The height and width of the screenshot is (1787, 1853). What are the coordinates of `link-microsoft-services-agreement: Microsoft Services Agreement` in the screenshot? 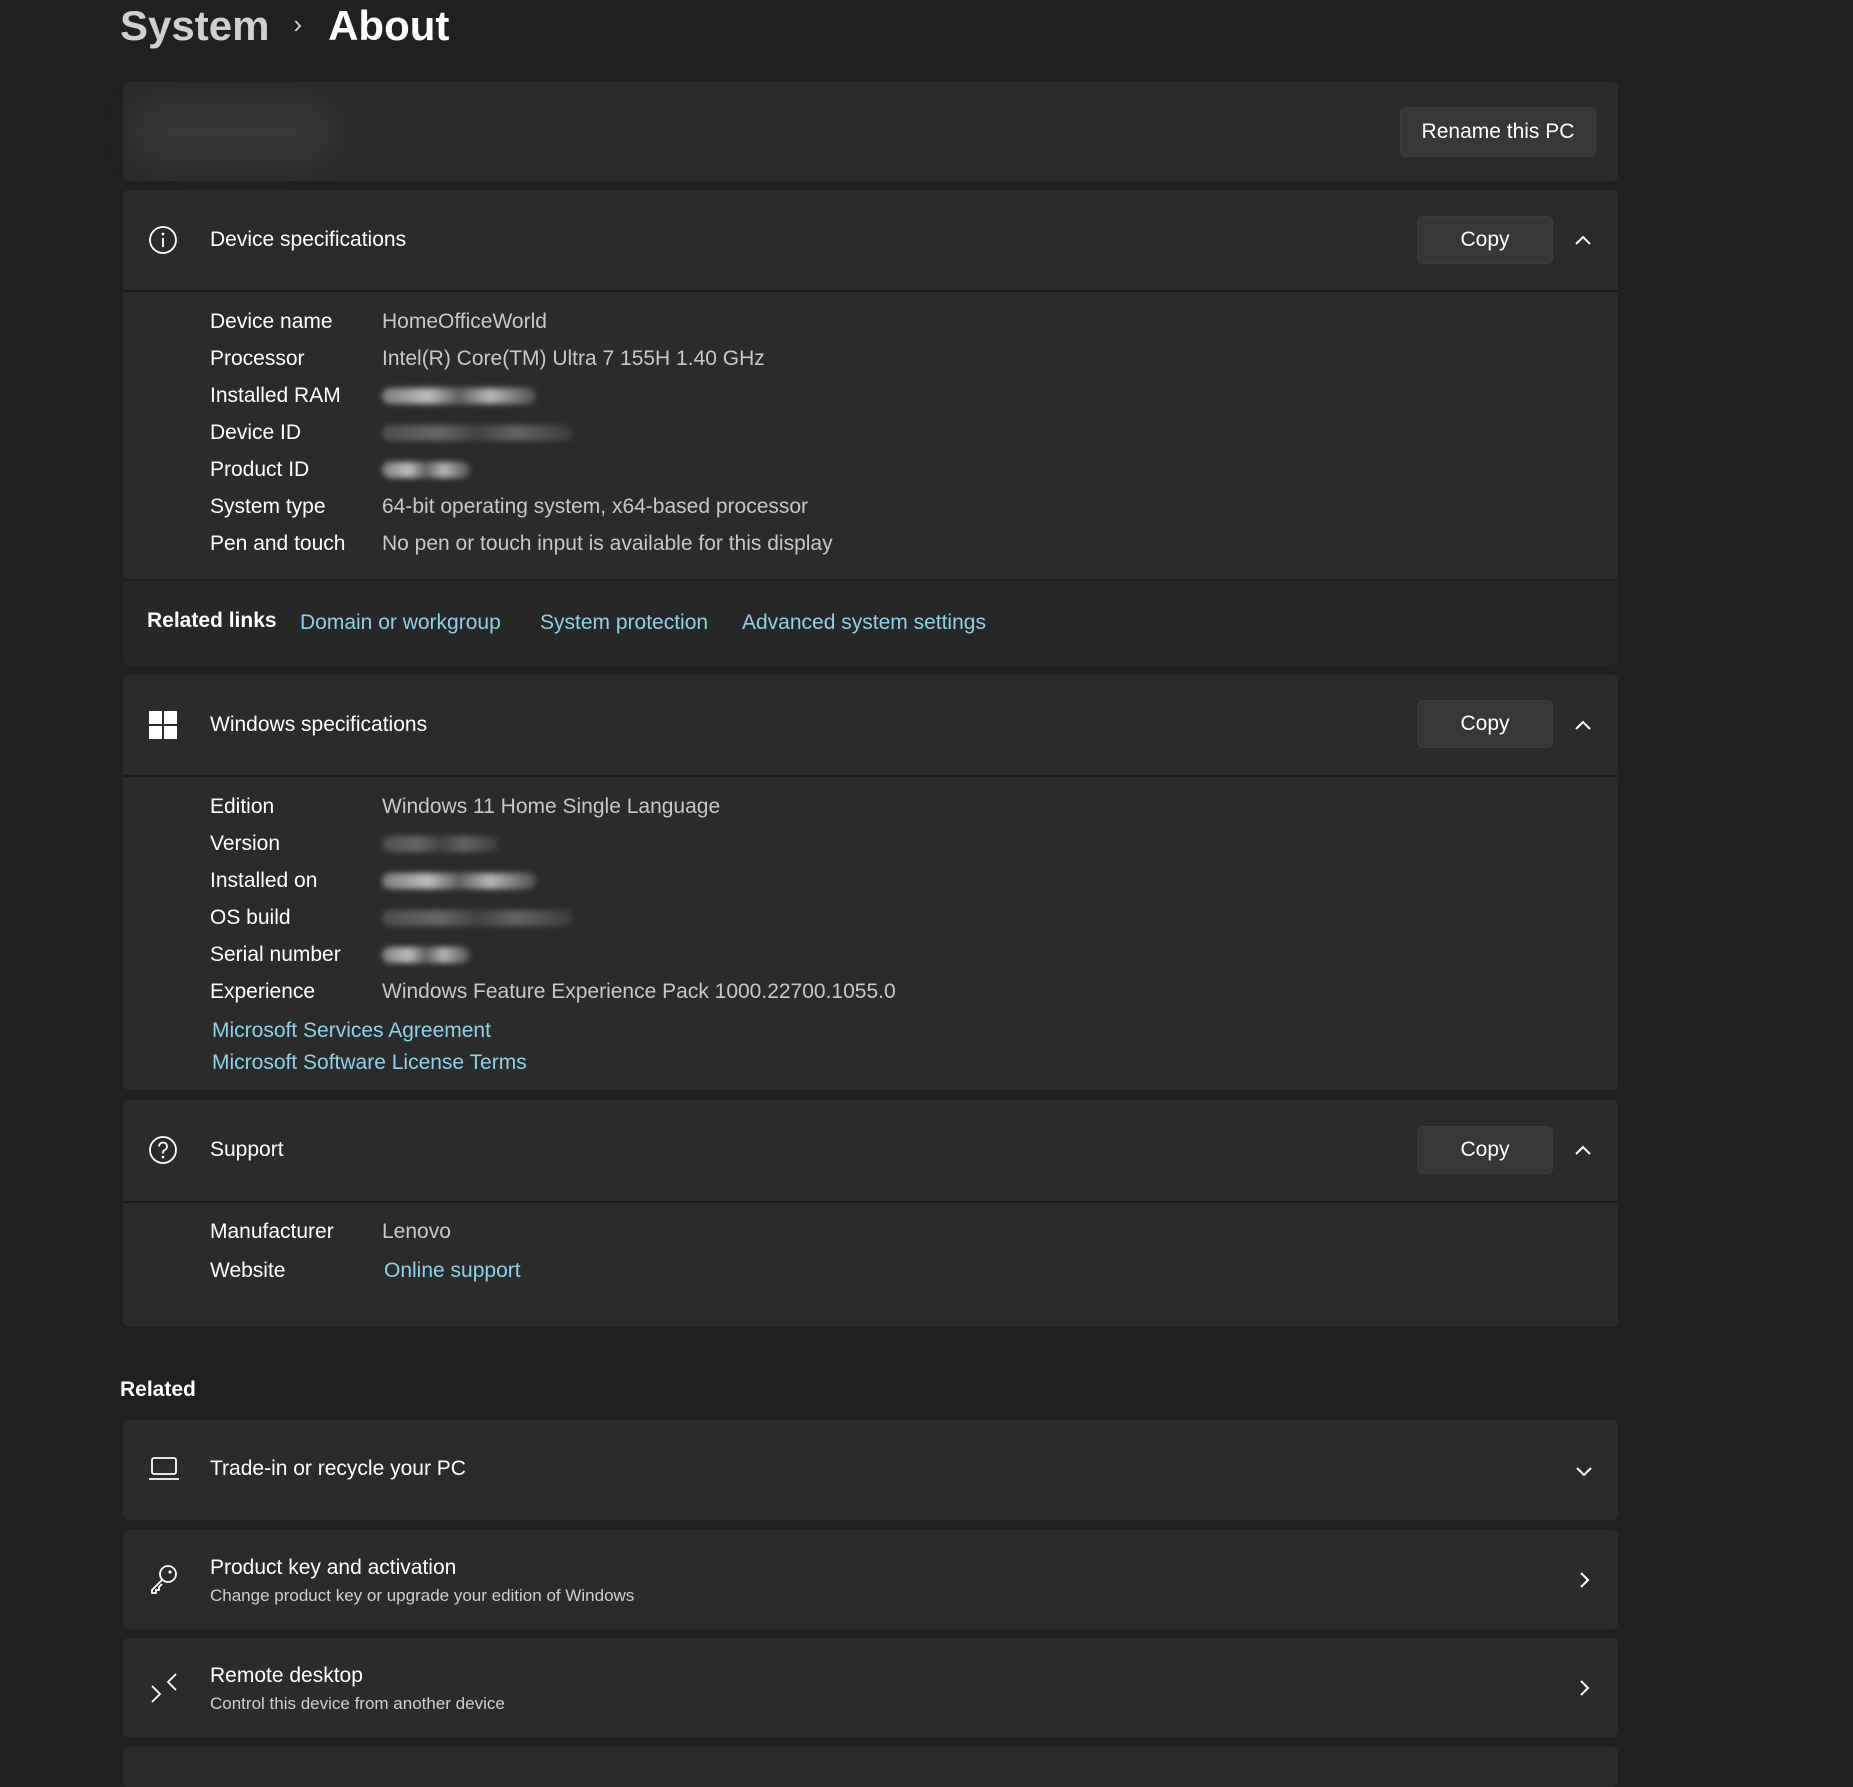 It's located at (351, 1031).